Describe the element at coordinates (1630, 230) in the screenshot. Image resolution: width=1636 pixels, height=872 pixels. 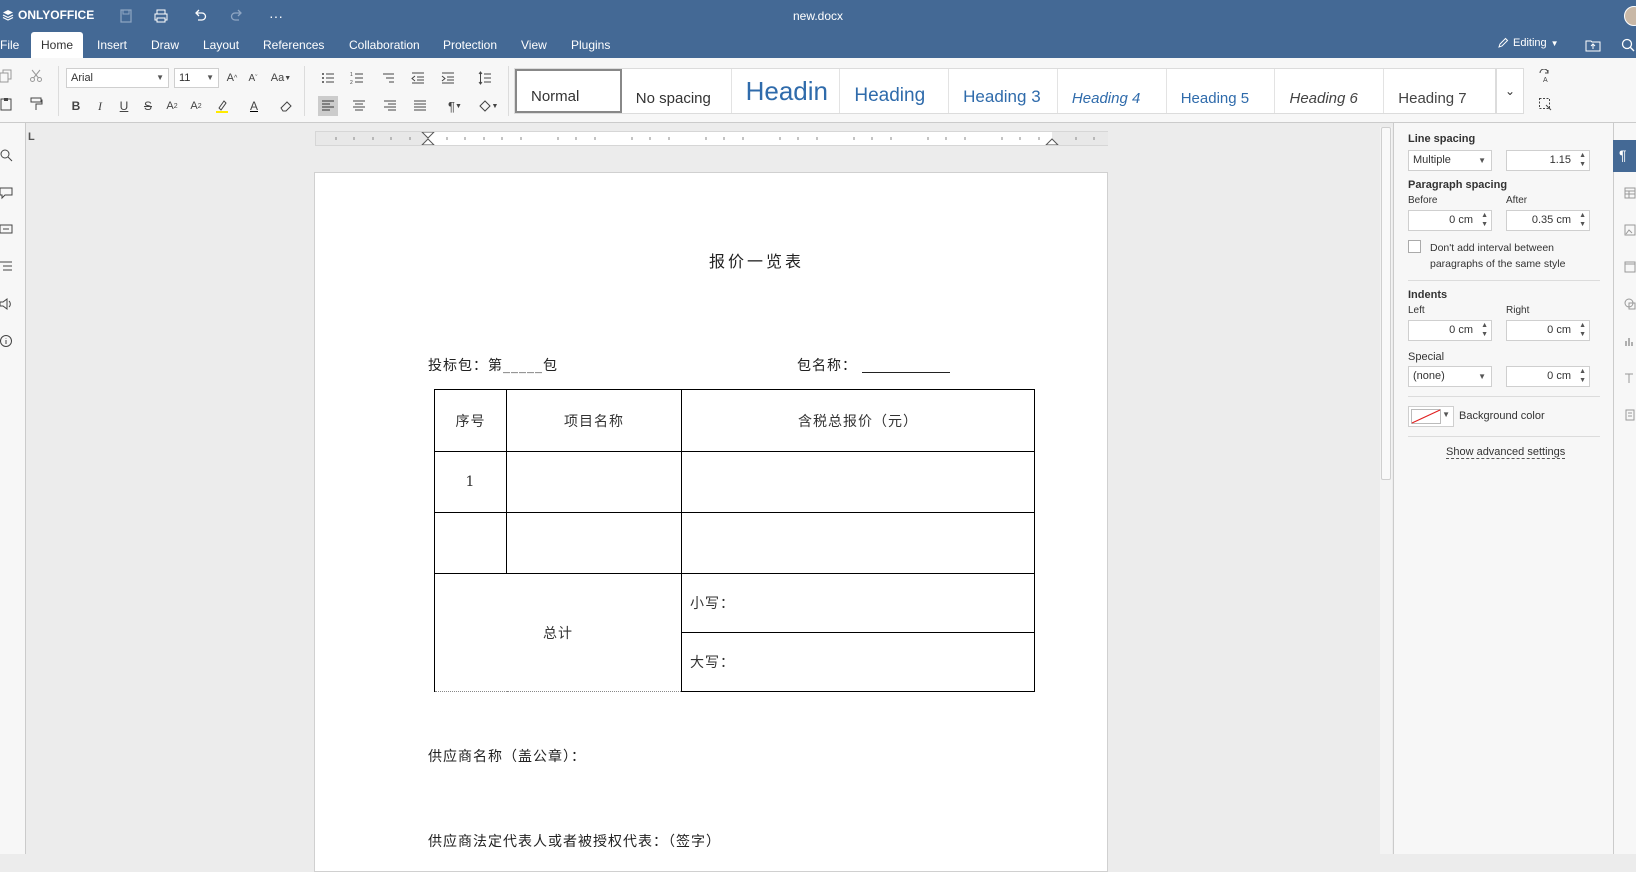
I see `image-settings-icon` at that location.